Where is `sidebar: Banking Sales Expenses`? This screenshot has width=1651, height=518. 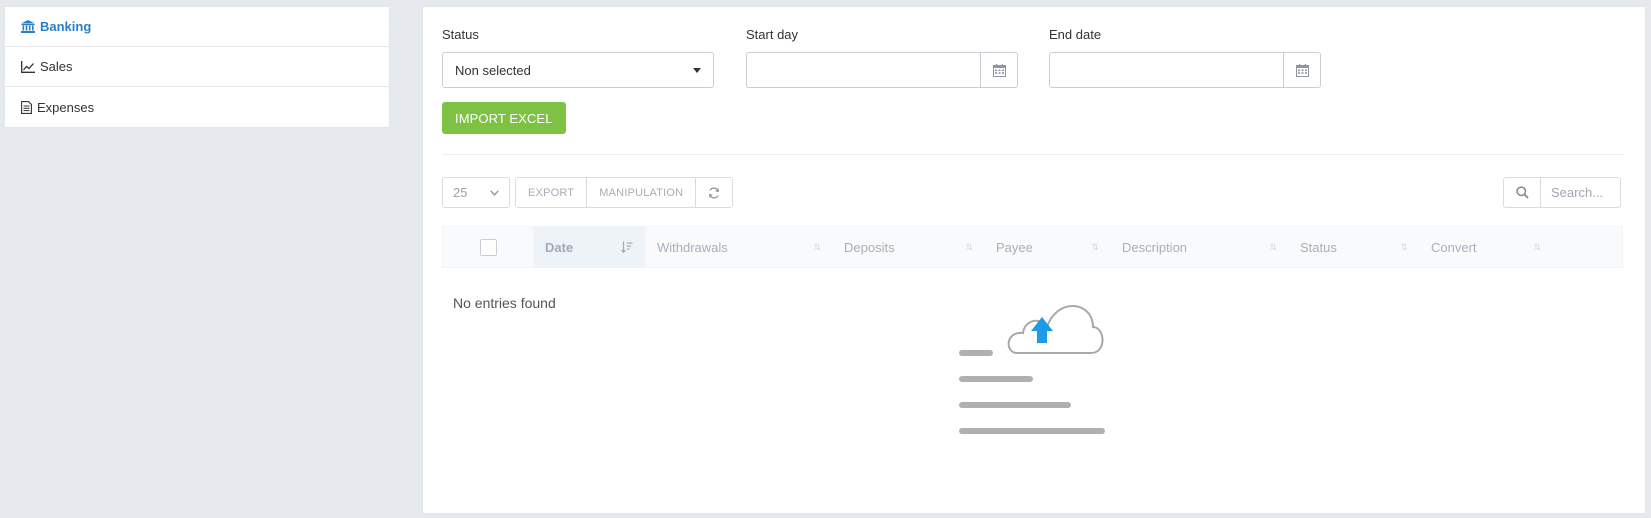
sidebar: Banking Sales Expenses is located at coordinates (197, 67).